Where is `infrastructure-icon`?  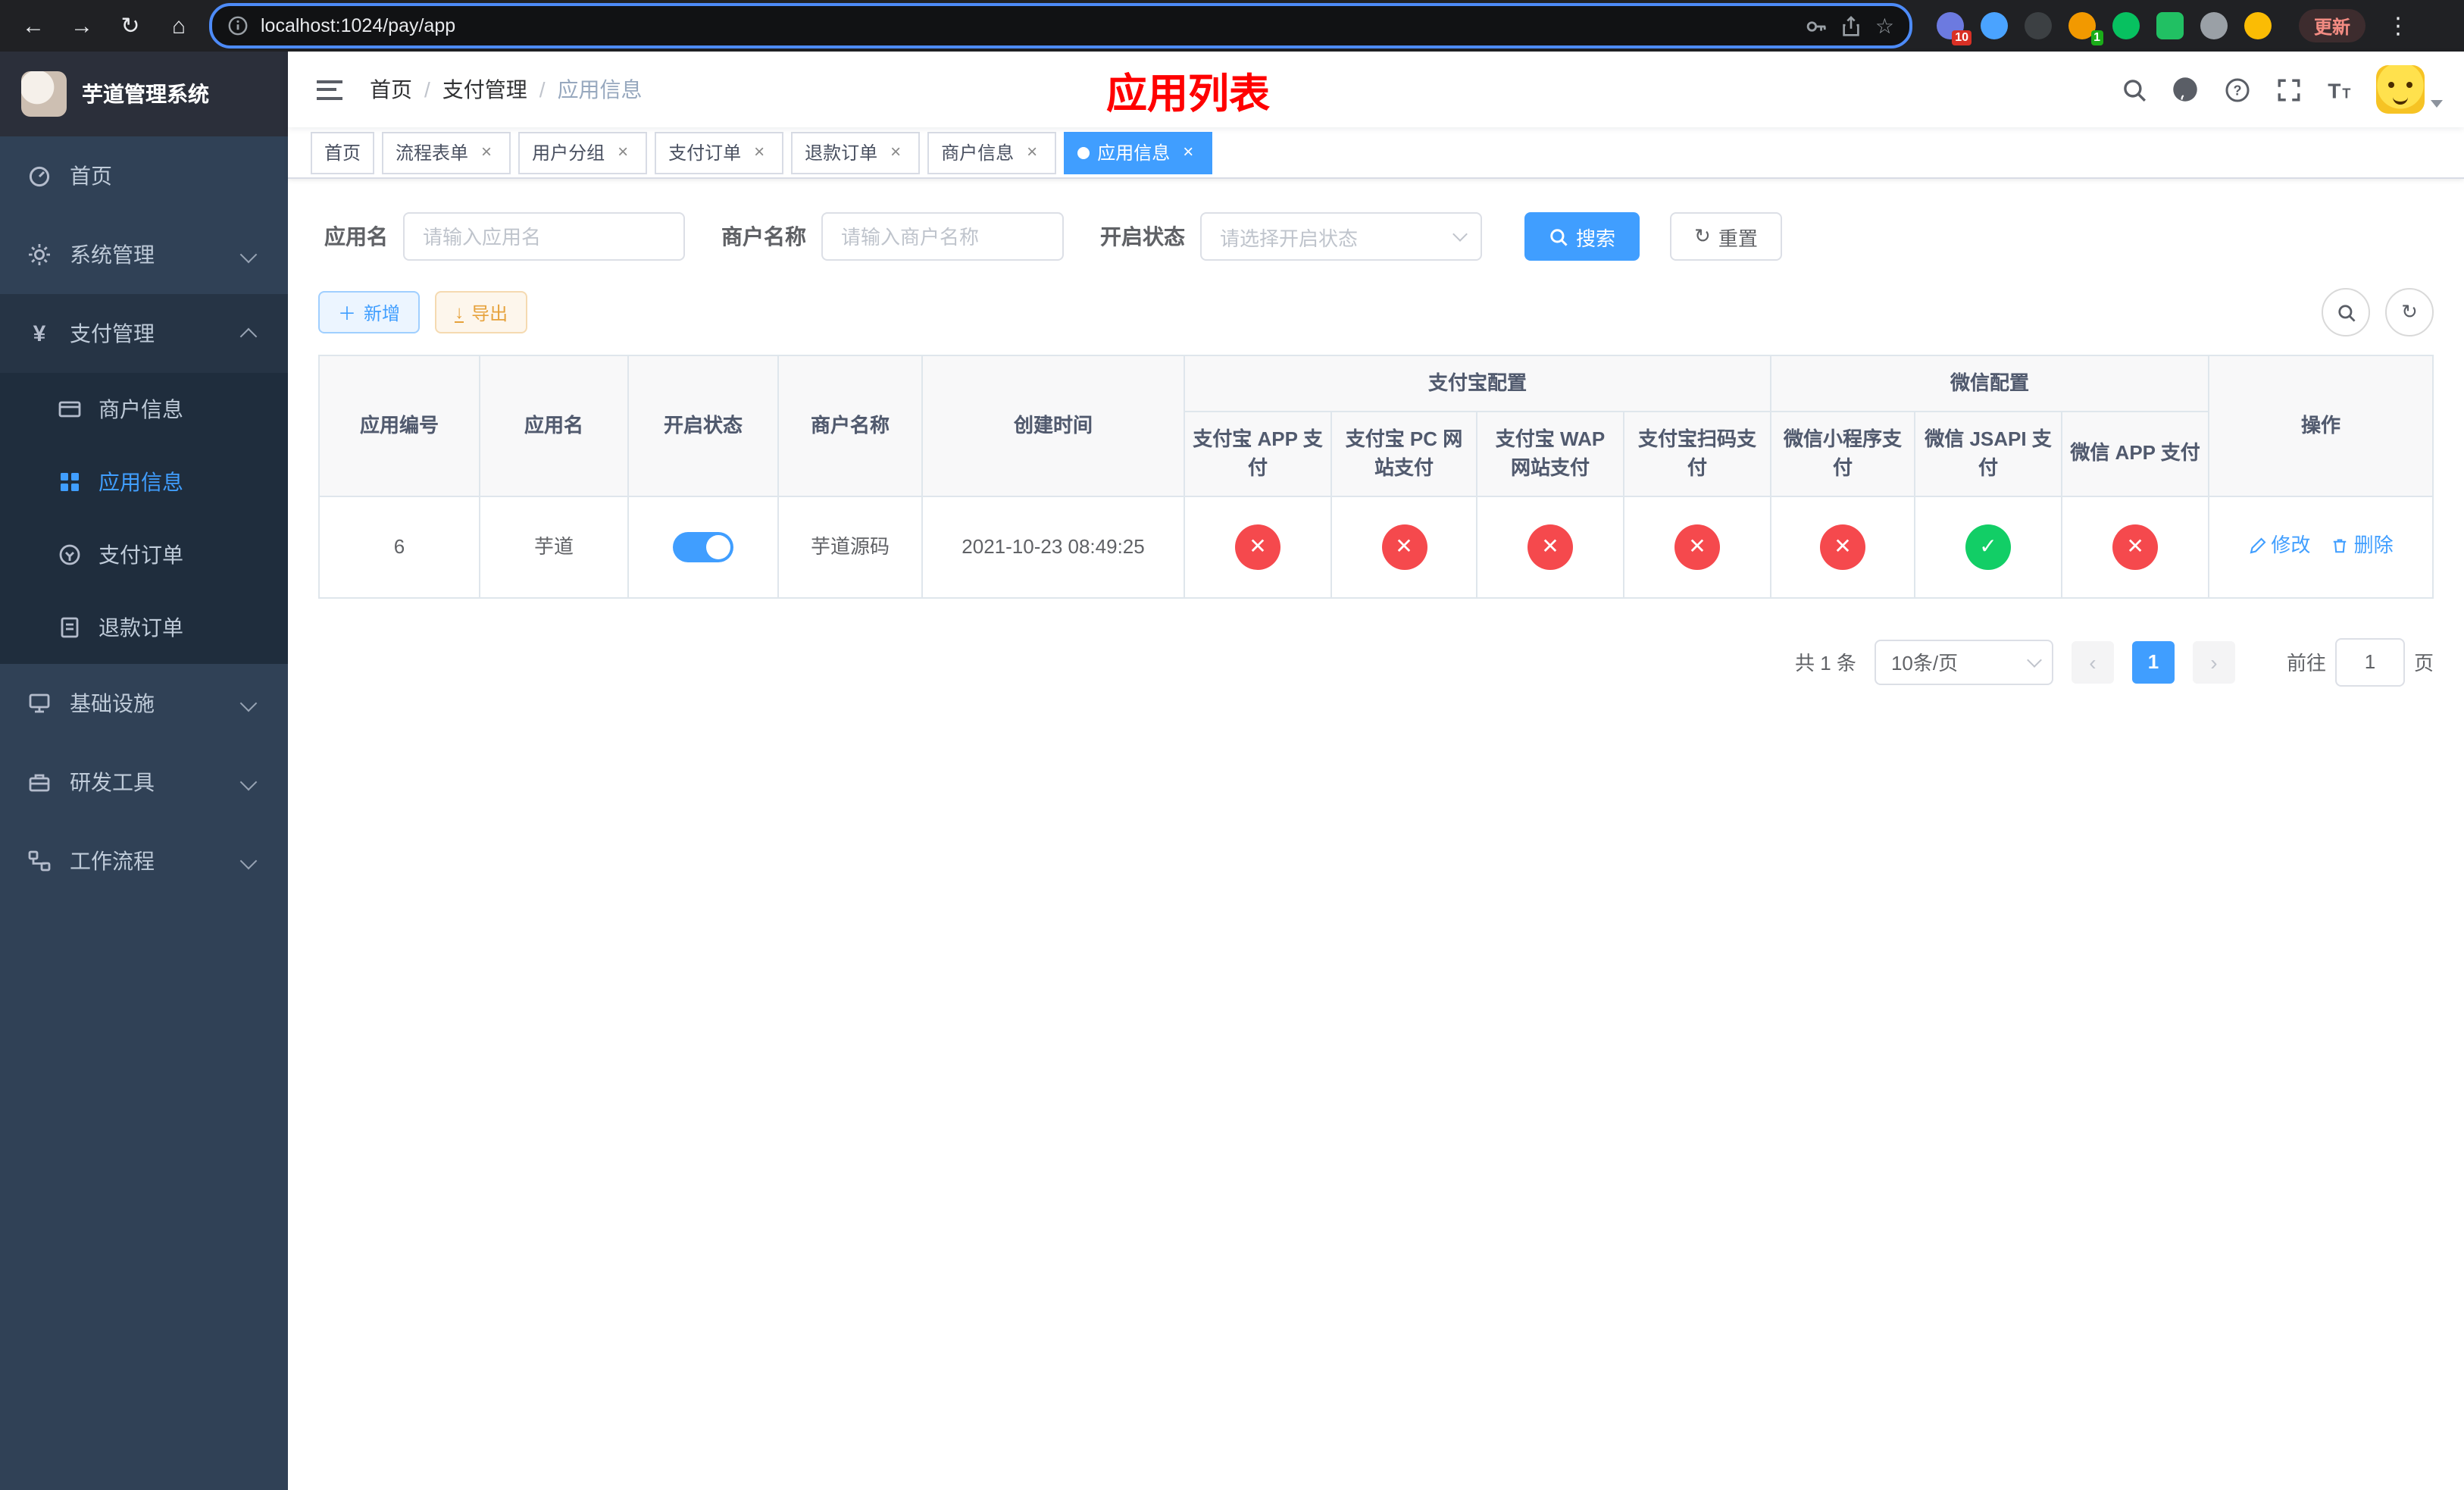 infrastructure-icon is located at coordinates (39, 703).